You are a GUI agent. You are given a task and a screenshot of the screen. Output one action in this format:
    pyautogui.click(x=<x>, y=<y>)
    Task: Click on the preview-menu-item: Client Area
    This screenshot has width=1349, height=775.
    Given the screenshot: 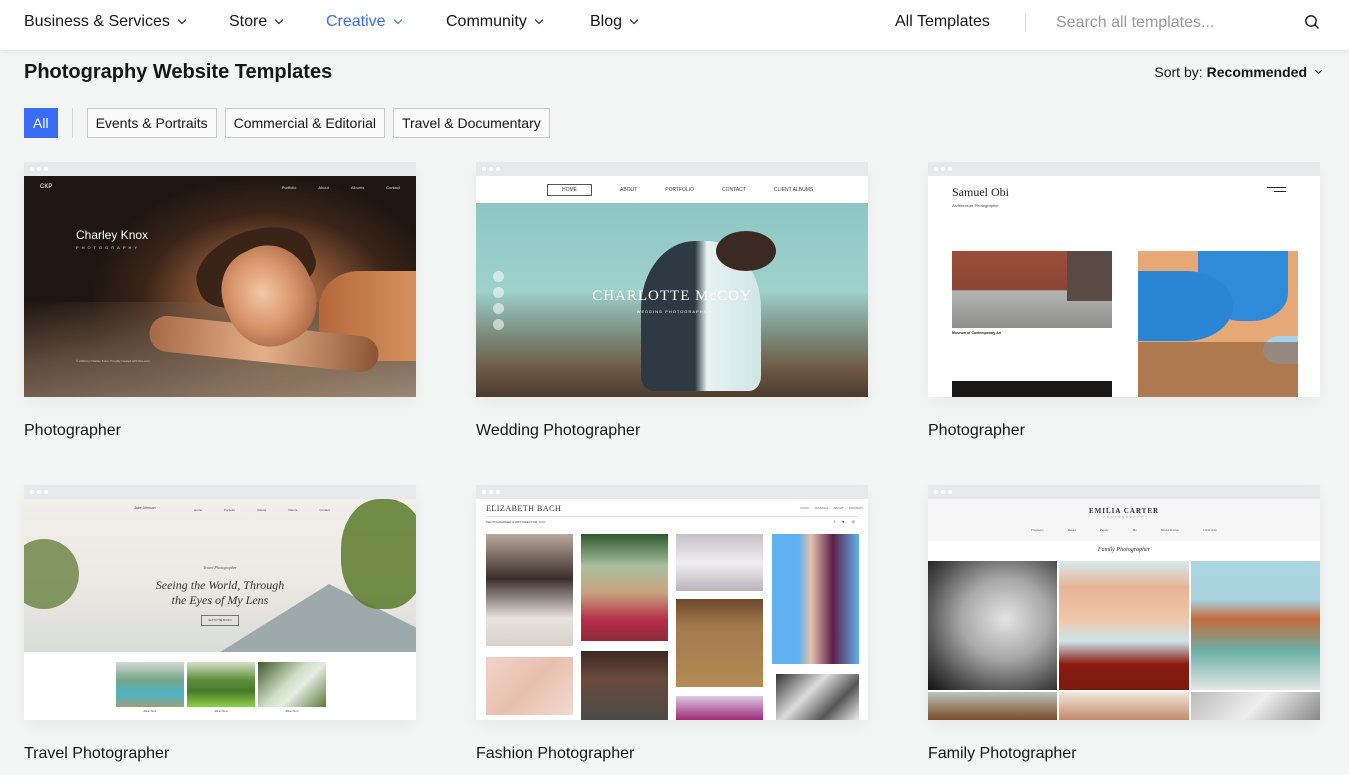 What is the action you would take?
    pyautogui.click(x=1209, y=530)
    